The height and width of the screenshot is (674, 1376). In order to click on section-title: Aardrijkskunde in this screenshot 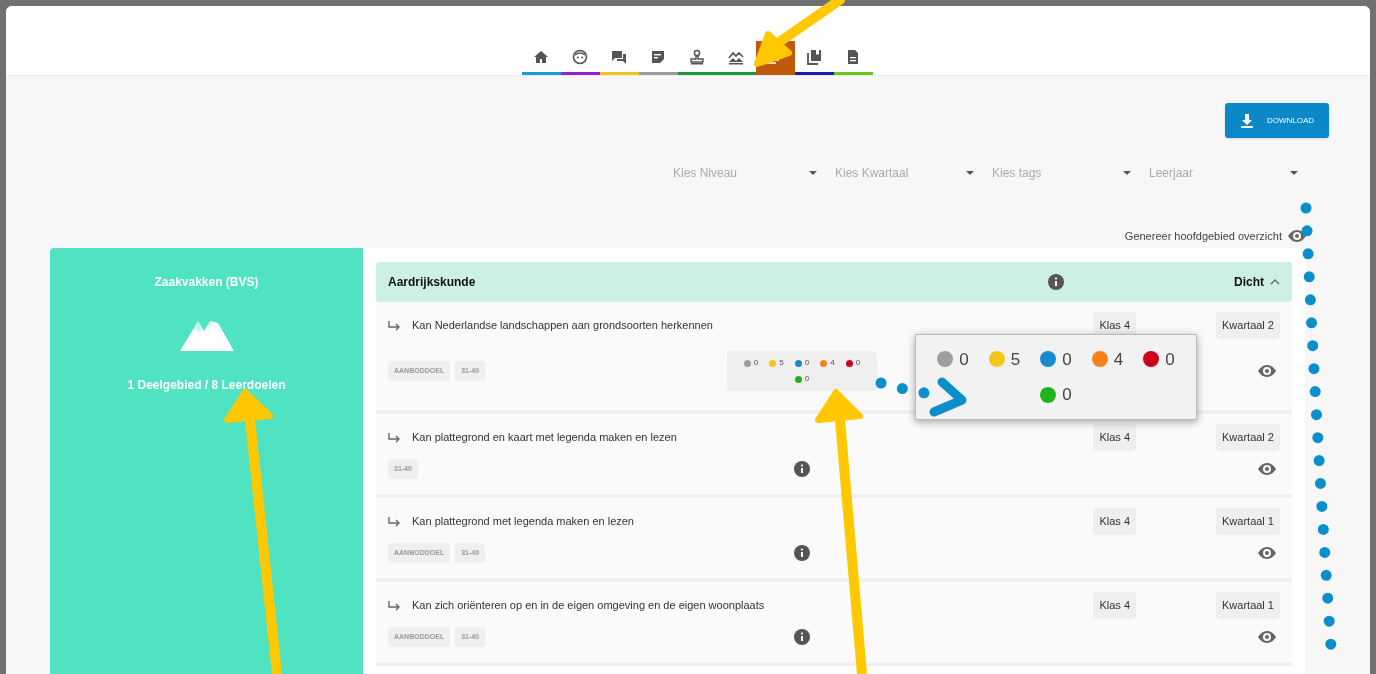, I will do `click(432, 282)`.